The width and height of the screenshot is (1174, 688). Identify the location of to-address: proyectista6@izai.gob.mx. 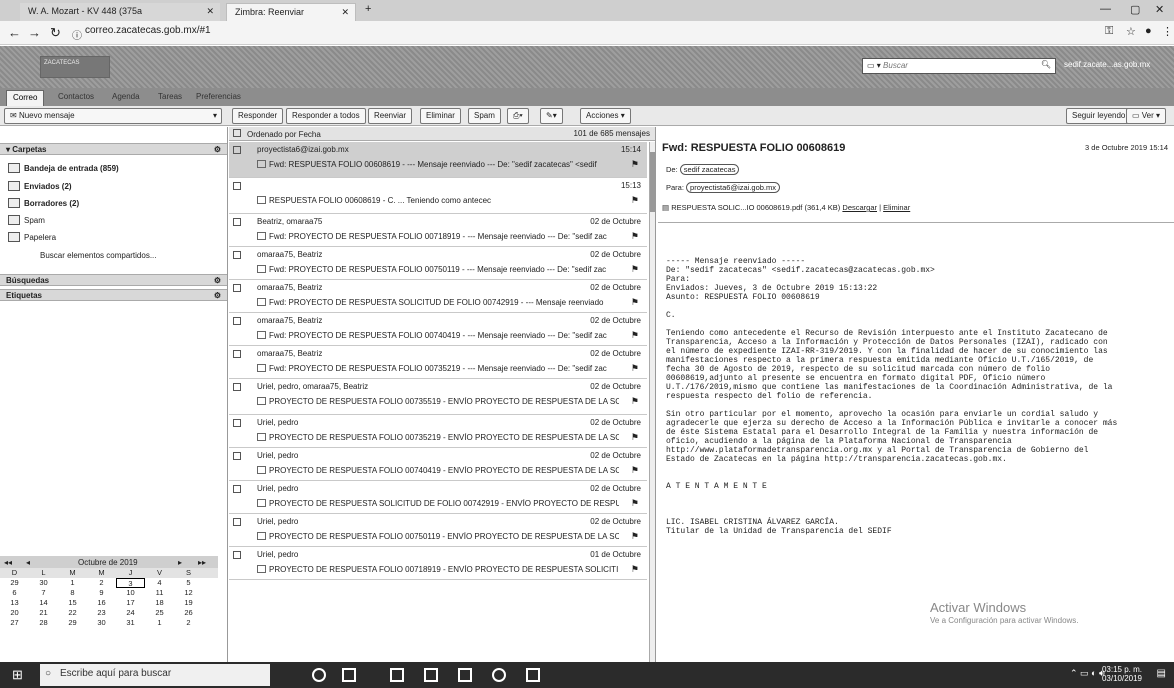
(733, 187).